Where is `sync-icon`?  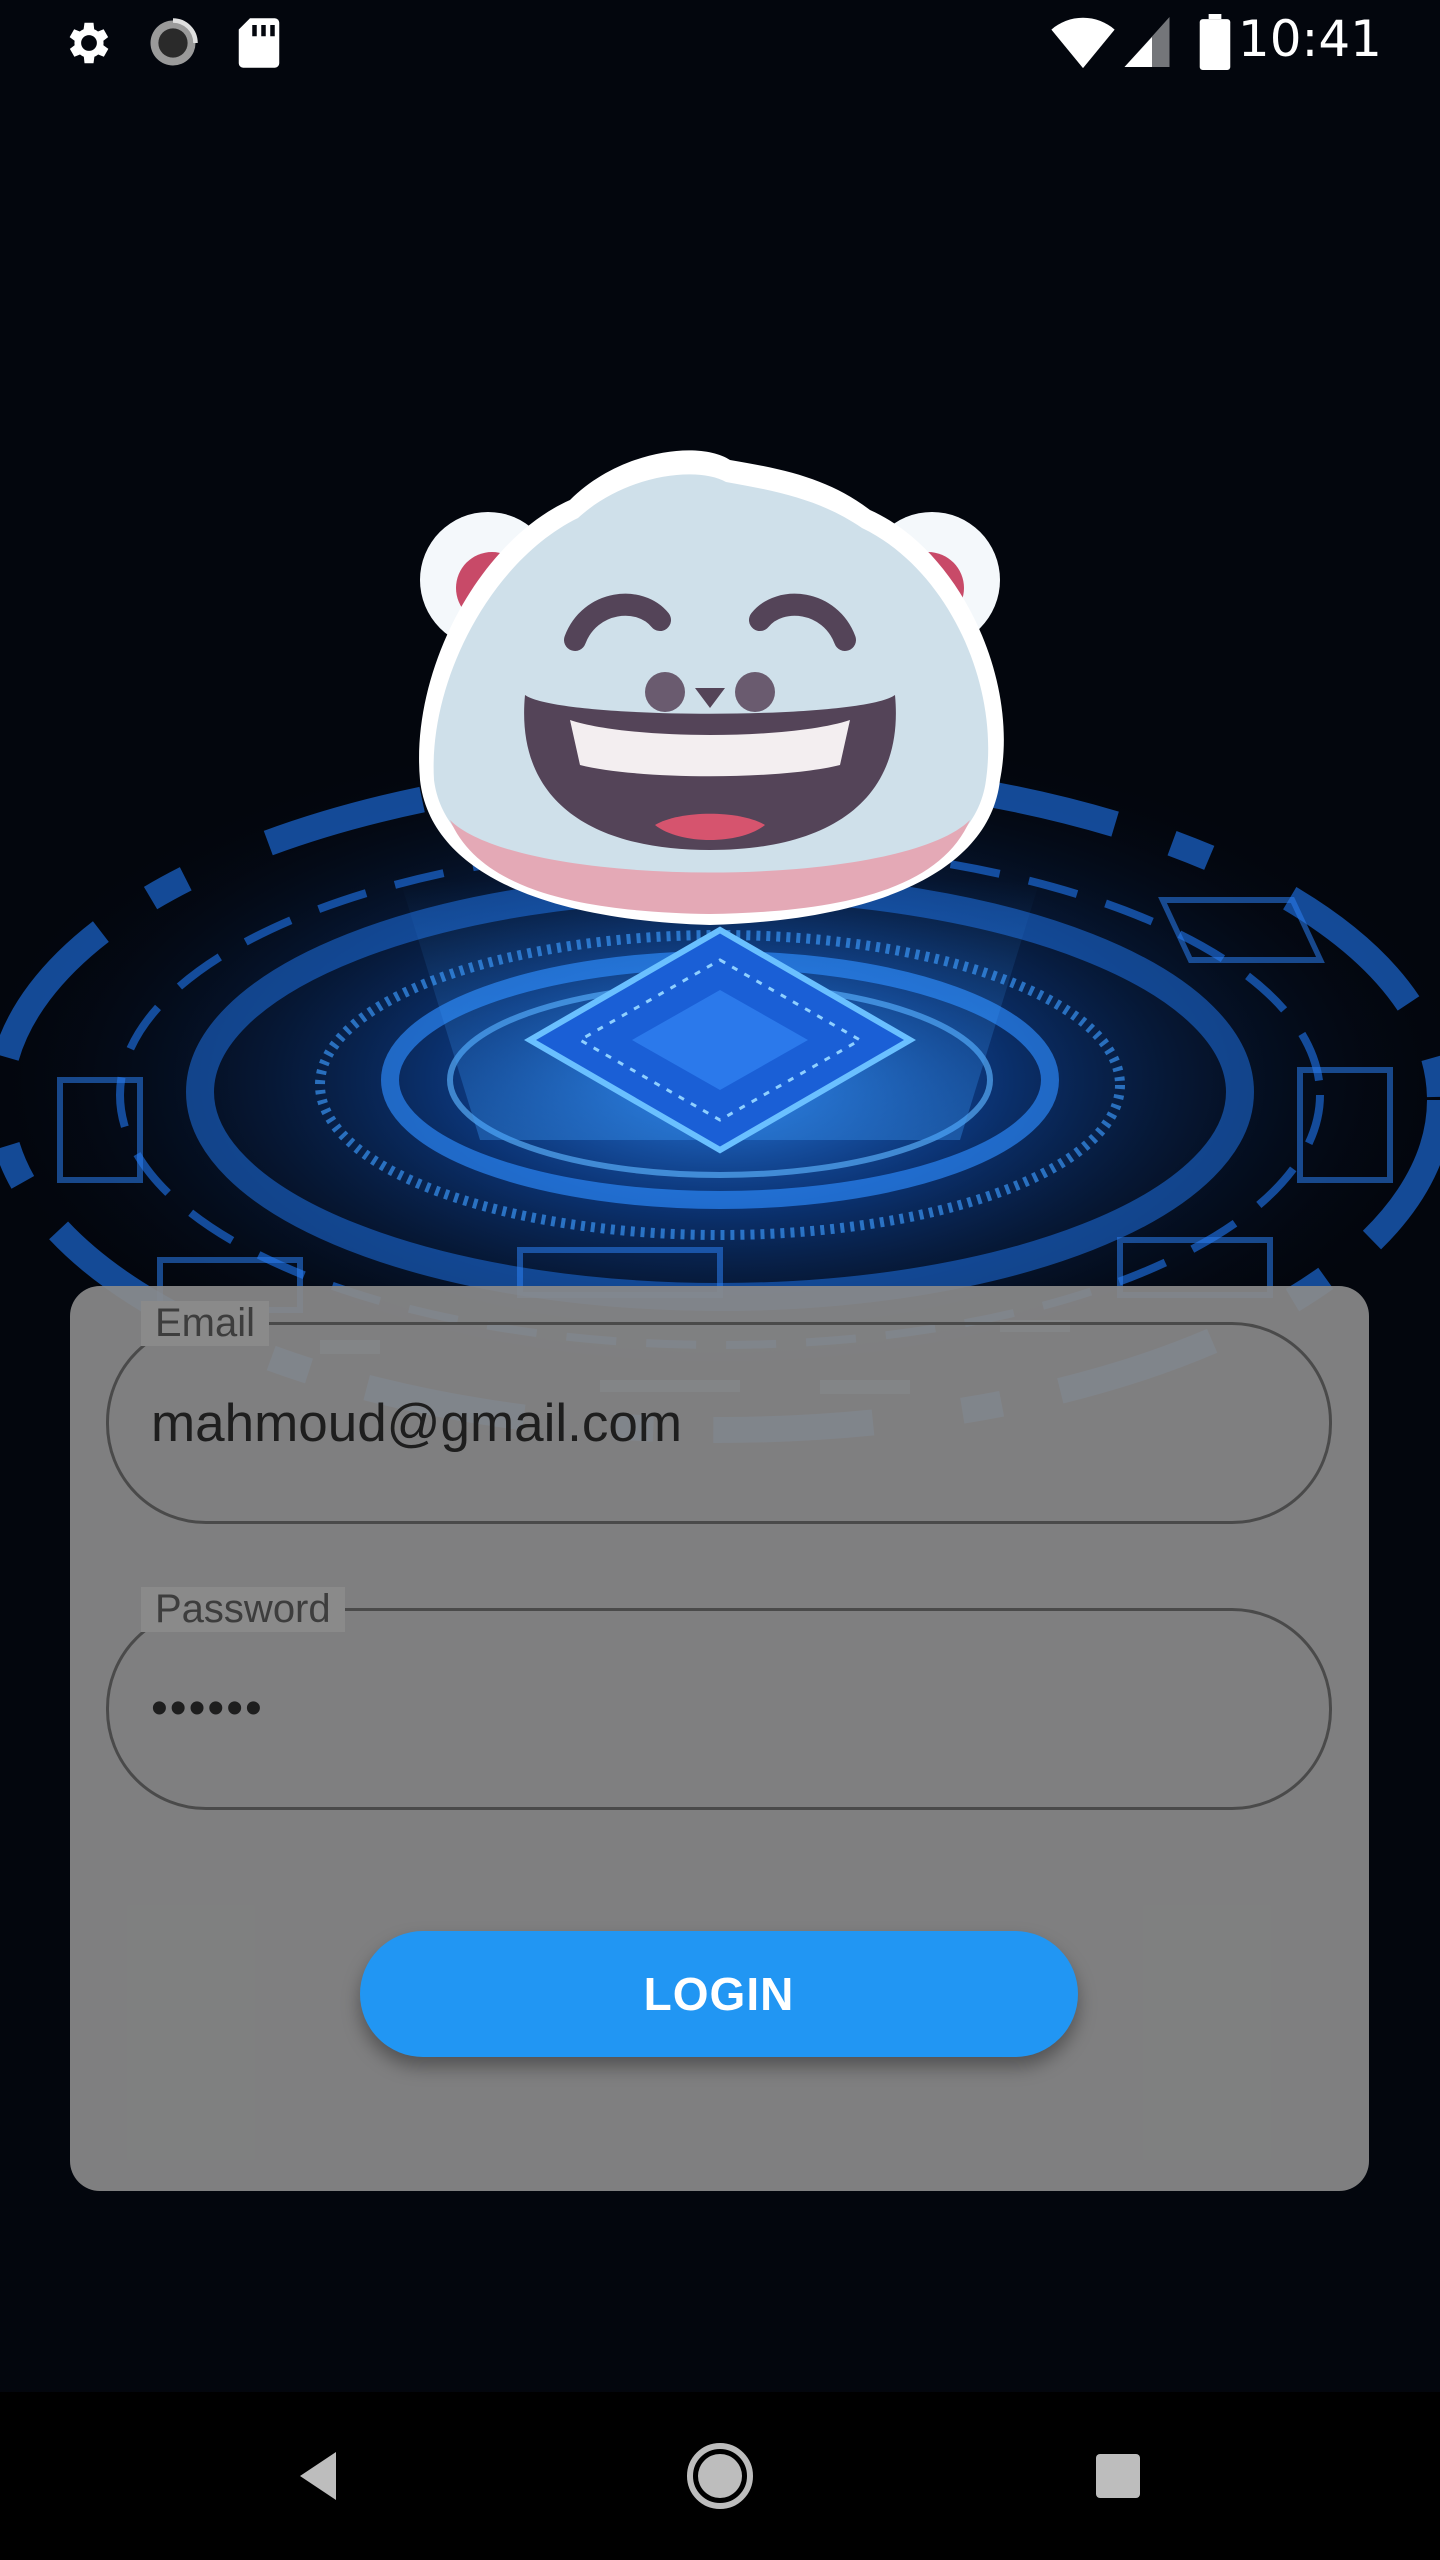 sync-icon is located at coordinates (174, 42).